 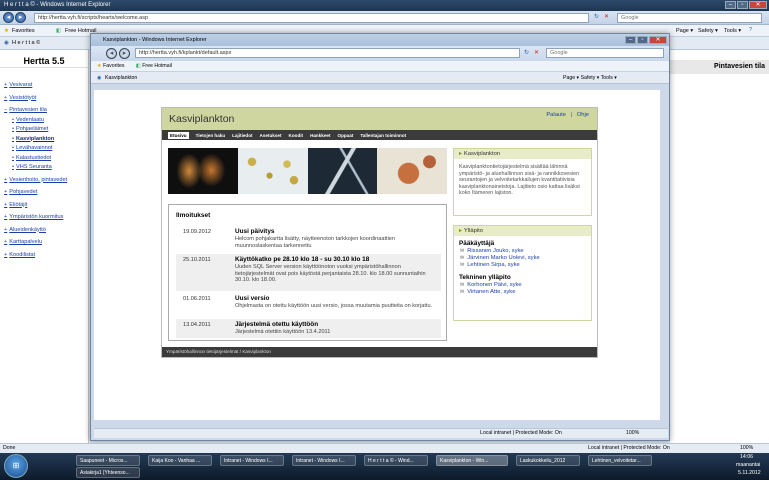 I want to click on inner-back-icon: ◂, so click(x=111, y=53).